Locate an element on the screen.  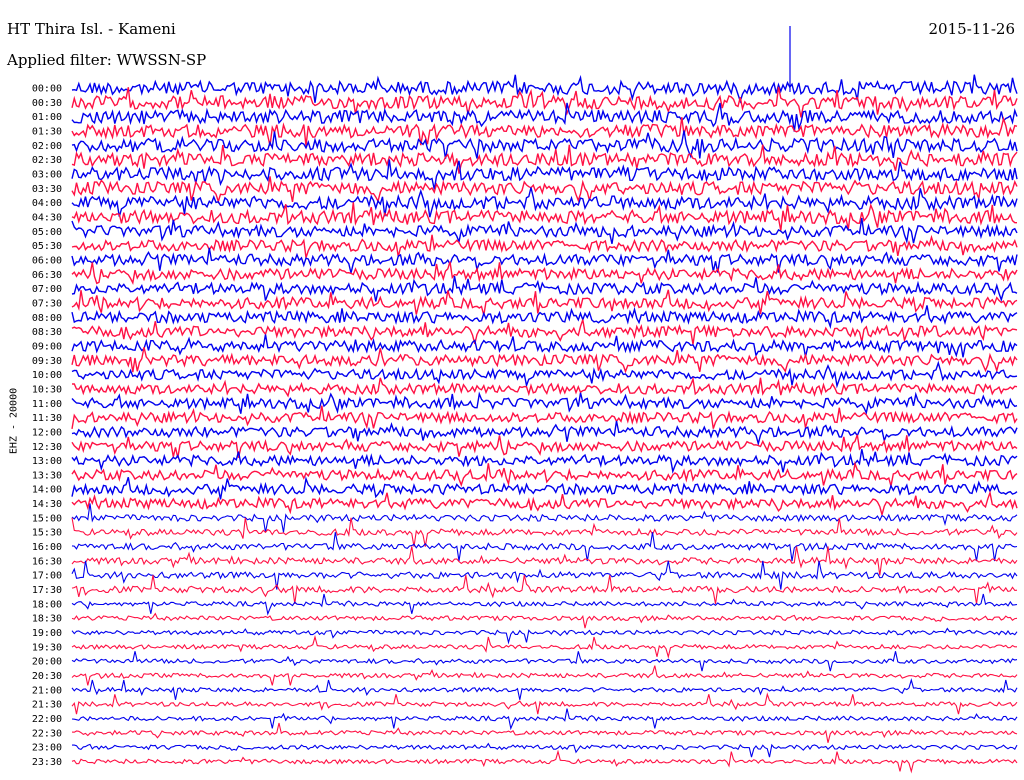
row-time-label: 11:30 is located at coordinates (47, 418).